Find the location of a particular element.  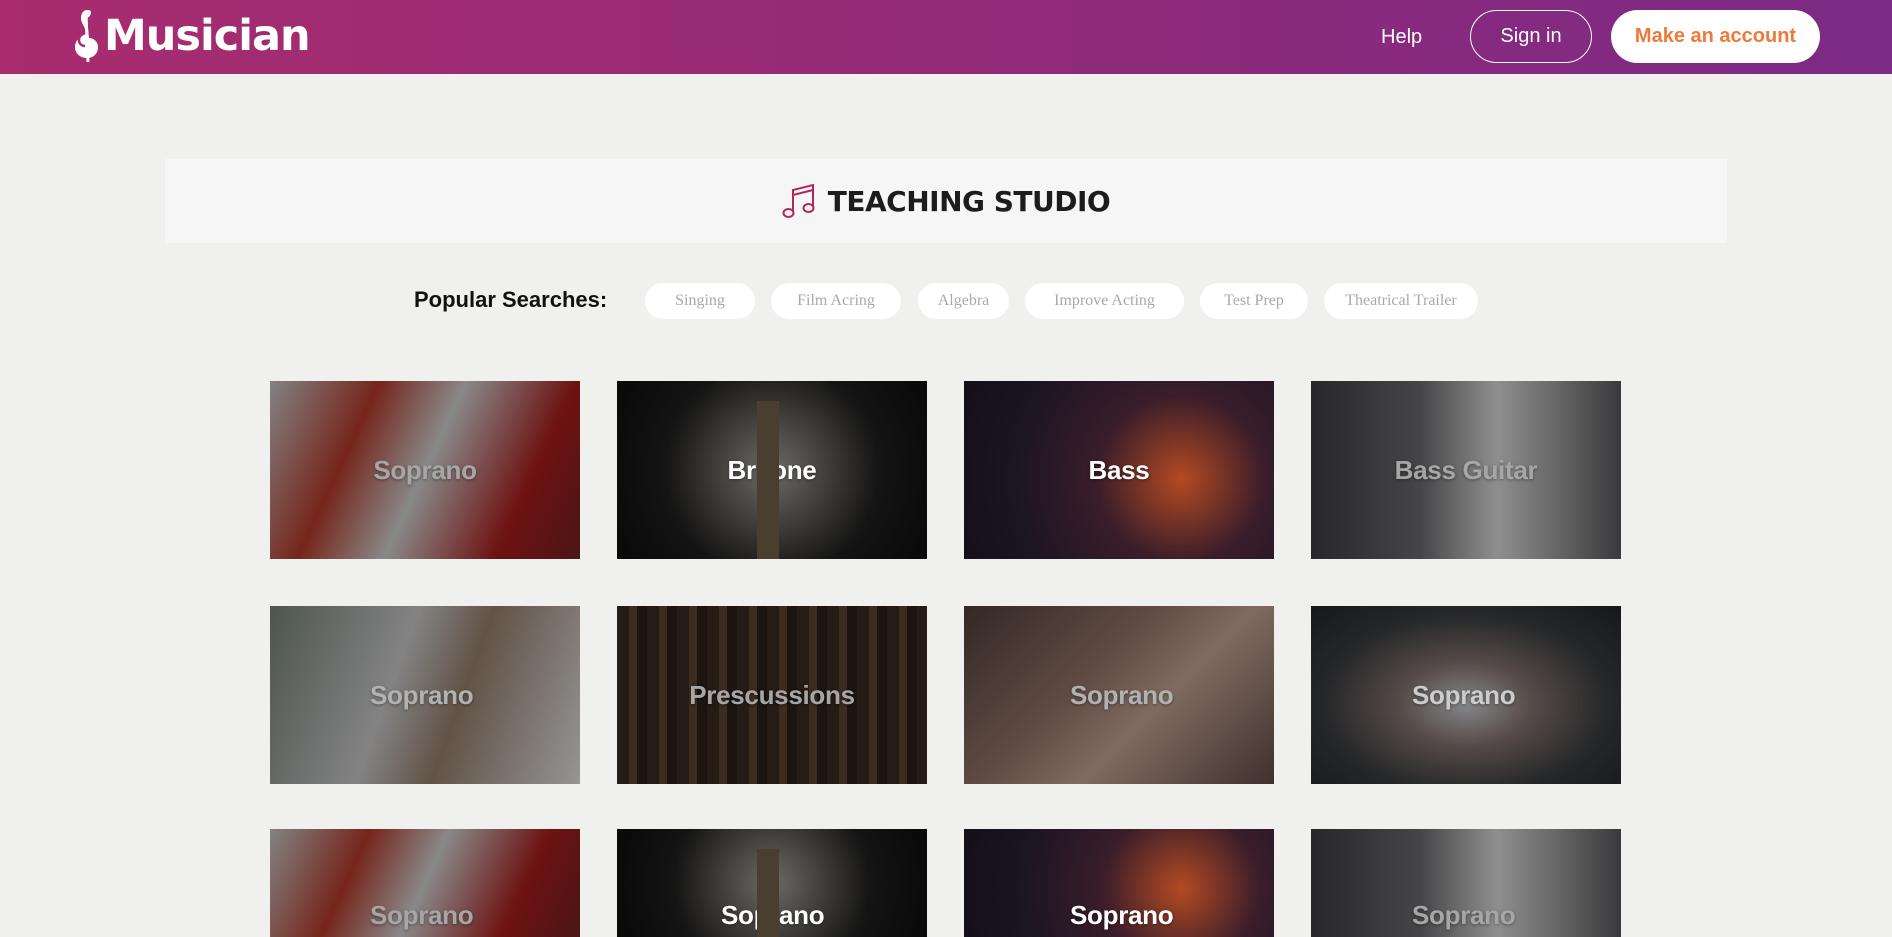

top-navigation-bar: Musician Help Sign in Make an account is located at coordinates (946, 37).